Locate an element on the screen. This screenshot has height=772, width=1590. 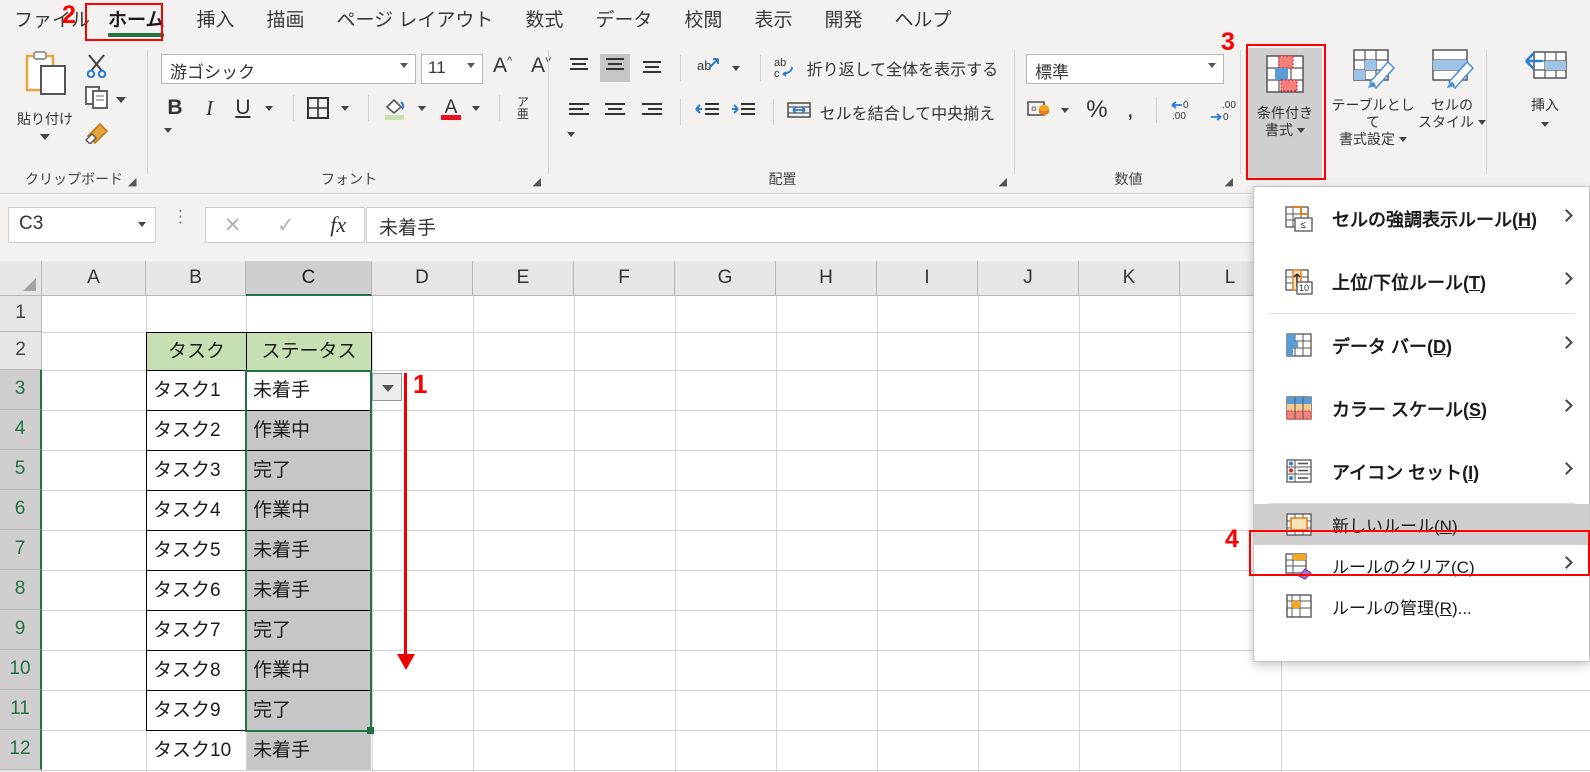
cell-C8: 未着手 is located at coordinates (309, 590).